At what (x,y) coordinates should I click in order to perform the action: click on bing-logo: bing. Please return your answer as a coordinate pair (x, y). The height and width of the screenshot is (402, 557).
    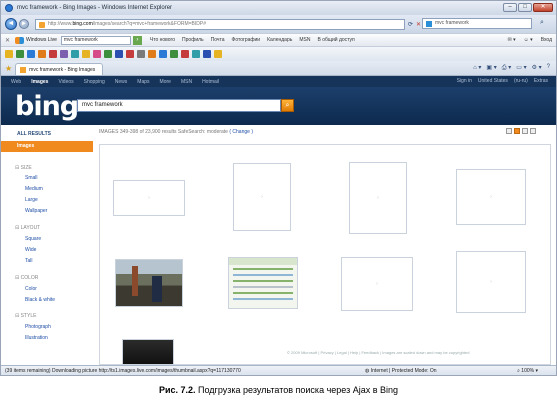
    Looking at the image, I should click on (47, 106).